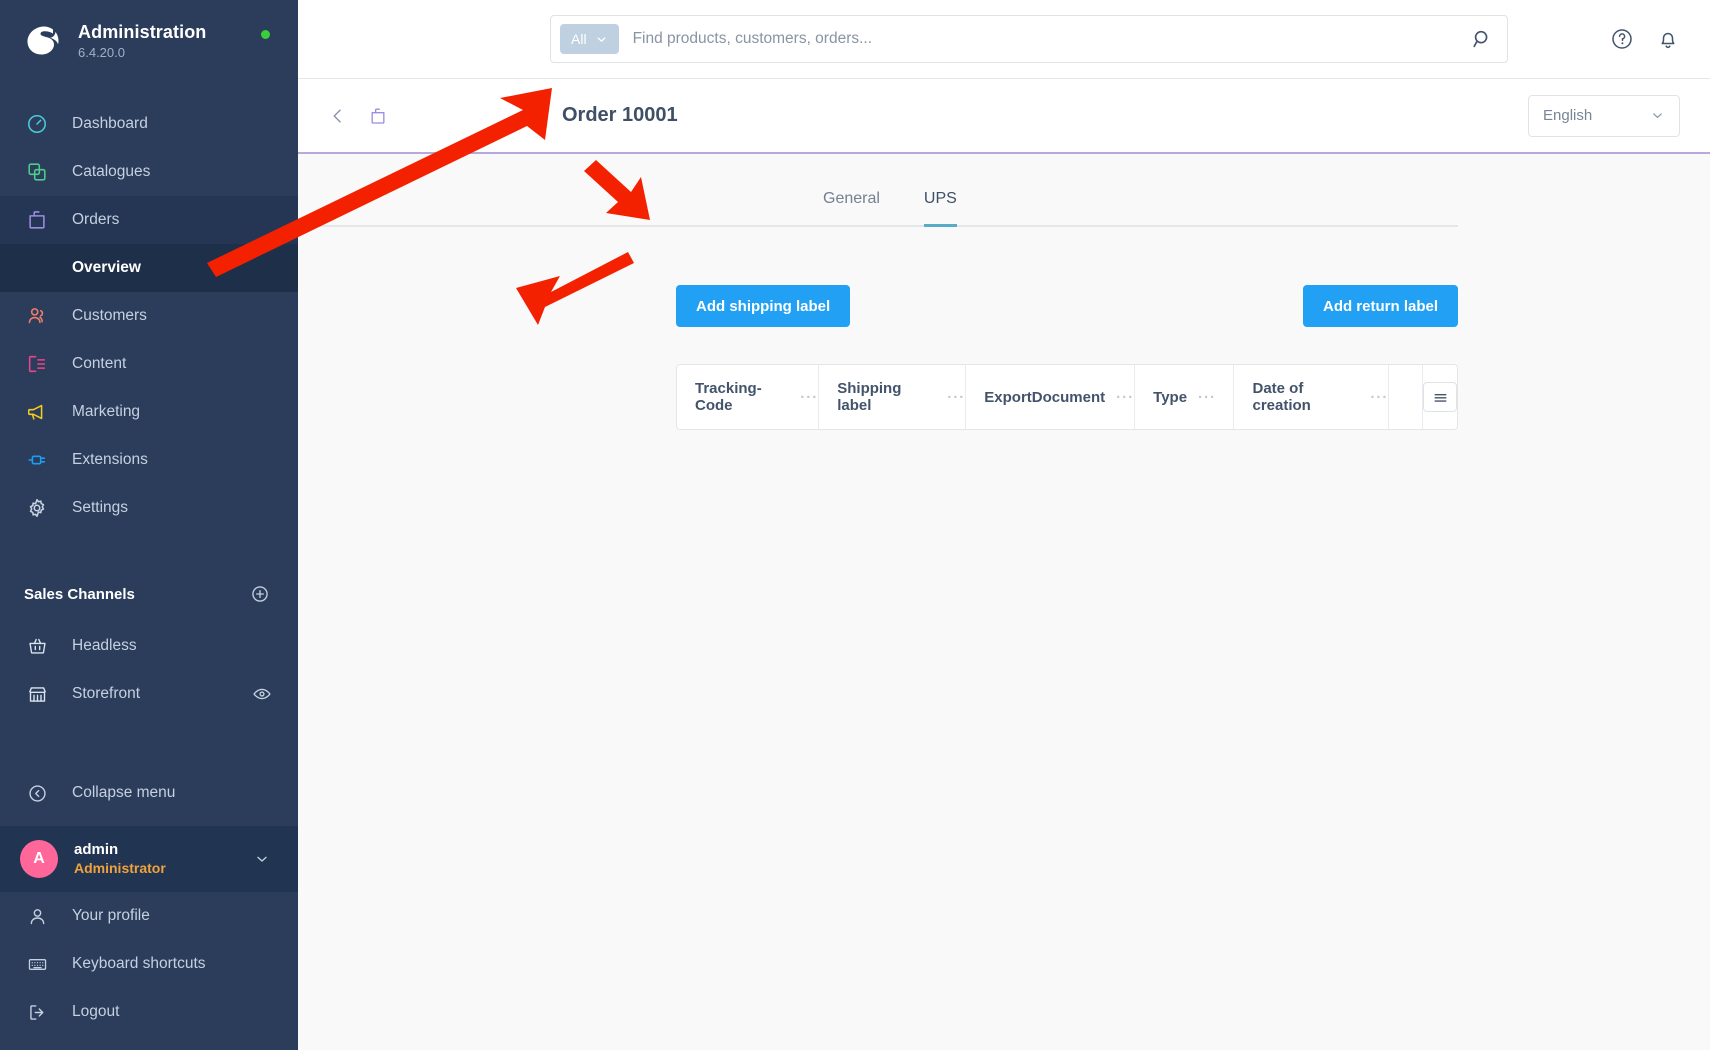  What do you see at coordinates (100, 507) in the screenshot?
I see `sidebar-item-label: Settings` at bounding box center [100, 507].